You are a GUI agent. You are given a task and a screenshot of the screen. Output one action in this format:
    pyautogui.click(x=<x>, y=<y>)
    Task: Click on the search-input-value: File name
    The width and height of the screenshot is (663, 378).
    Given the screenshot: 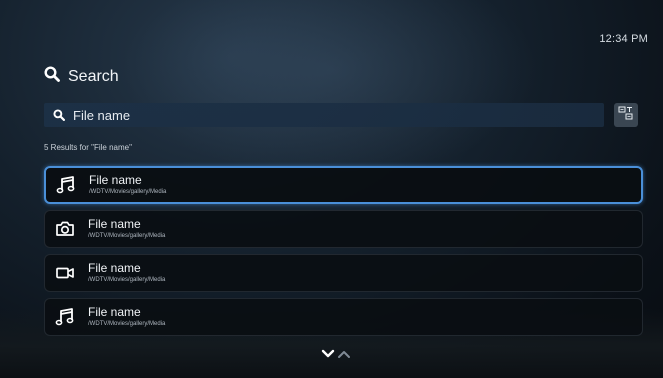 What is the action you would take?
    pyautogui.click(x=102, y=115)
    